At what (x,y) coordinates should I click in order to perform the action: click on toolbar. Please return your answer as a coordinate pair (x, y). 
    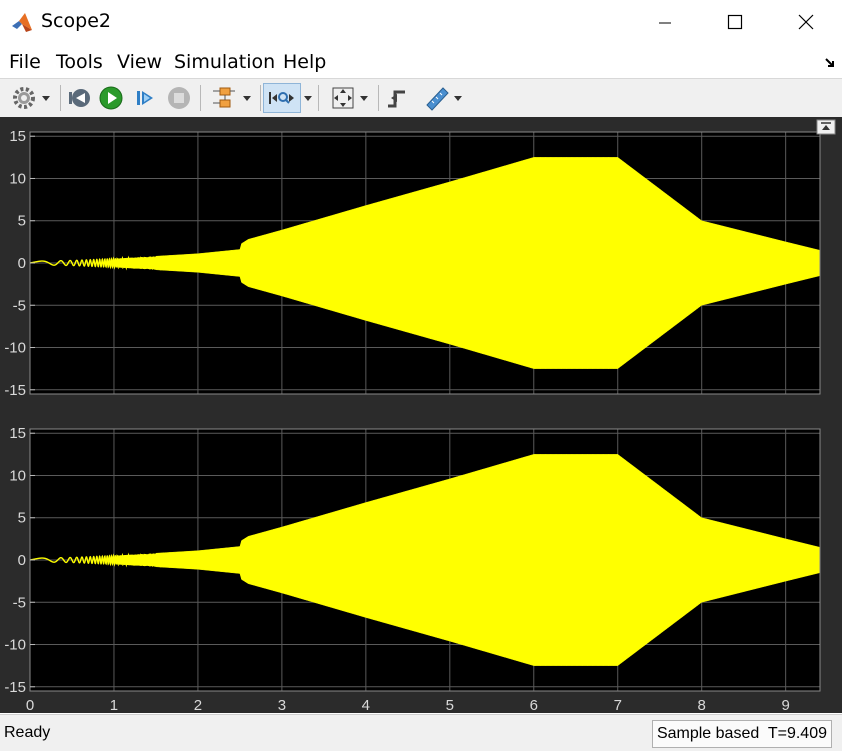
    Looking at the image, I should click on (421, 98).